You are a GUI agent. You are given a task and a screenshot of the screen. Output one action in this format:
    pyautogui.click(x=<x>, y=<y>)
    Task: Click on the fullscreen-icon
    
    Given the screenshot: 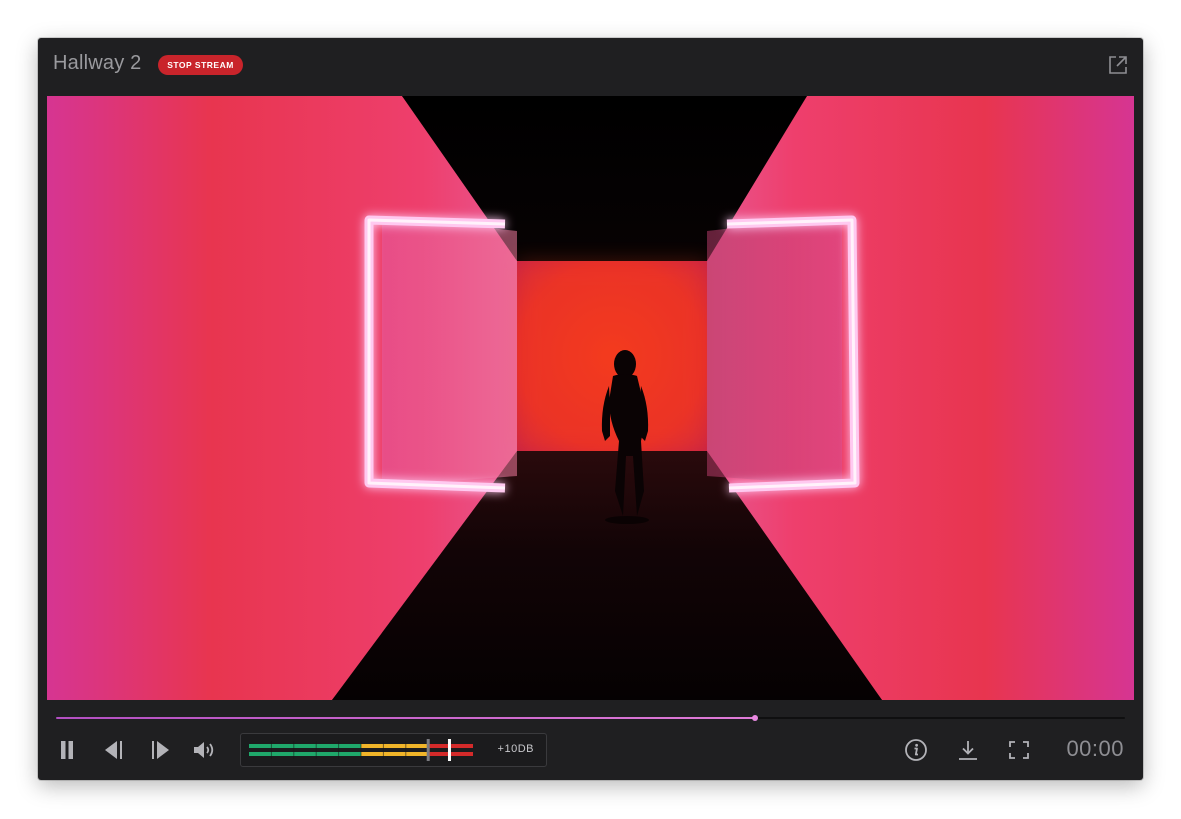 What is the action you would take?
    pyautogui.click(x=1019, y=750)
    